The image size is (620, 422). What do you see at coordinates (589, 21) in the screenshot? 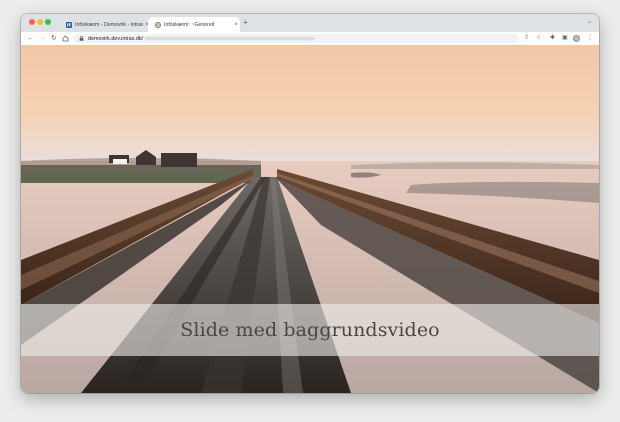
I see `tab-search-chevron-icon: ⌄` at bounding box center [589, 21].